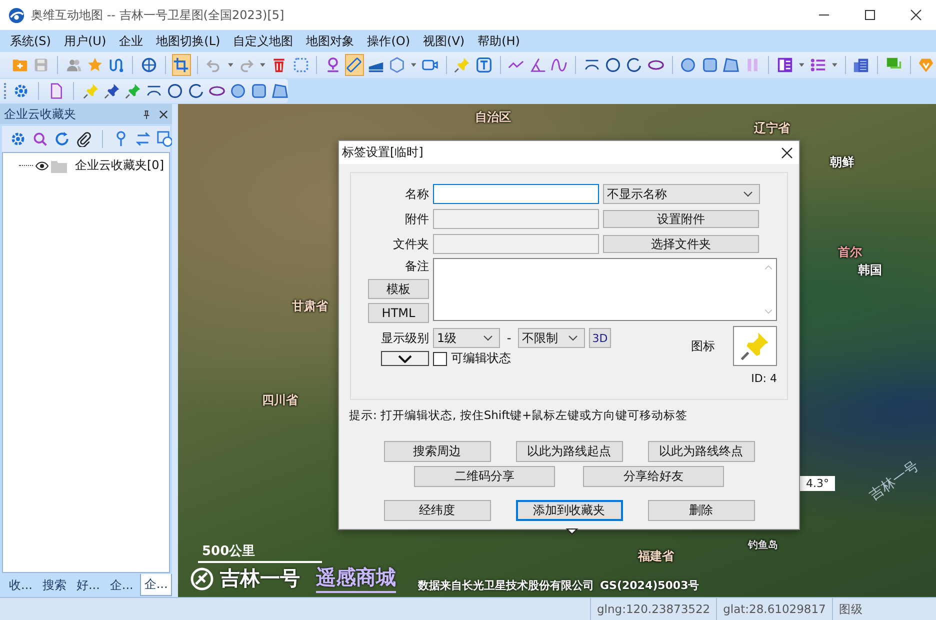 The width and height of the screenshot is (936, 620). I want to click on icon-picker, so click(755, 346).